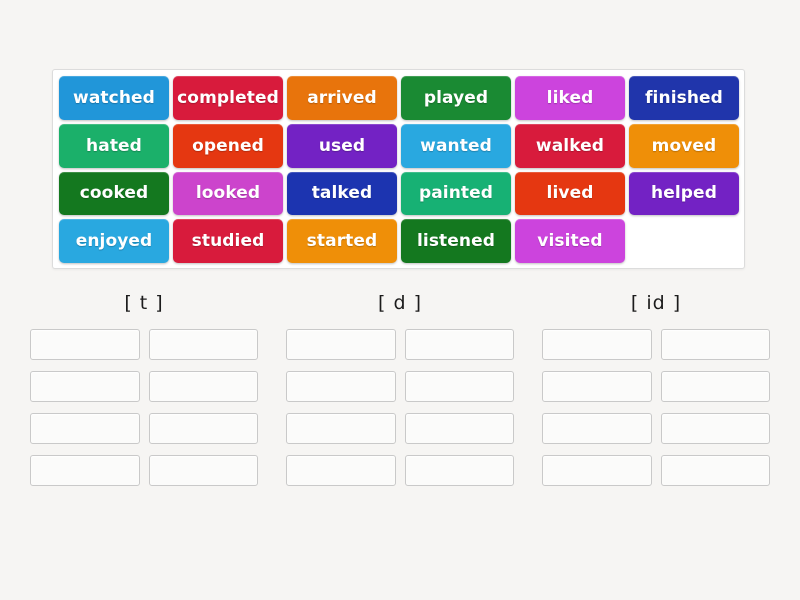 This screenshot has width=800, height=600. What do you see at coordinates (456, 145) in the screenshot?
I see `word-tile: wanted` at bounding box center [456, 145].